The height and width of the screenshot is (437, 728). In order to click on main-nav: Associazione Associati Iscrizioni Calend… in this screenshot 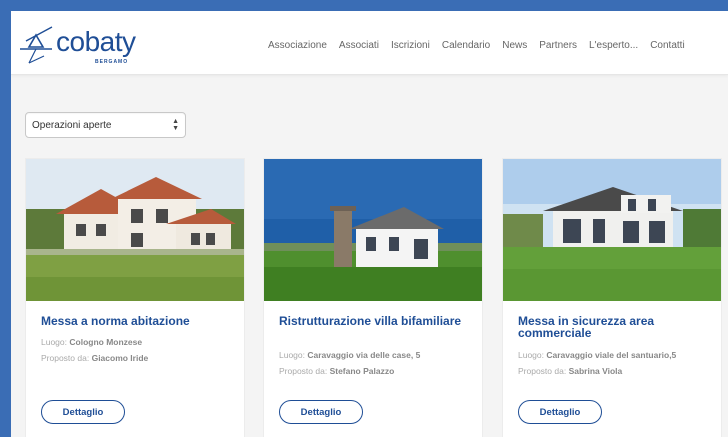, I will do `click(482, 45)`.